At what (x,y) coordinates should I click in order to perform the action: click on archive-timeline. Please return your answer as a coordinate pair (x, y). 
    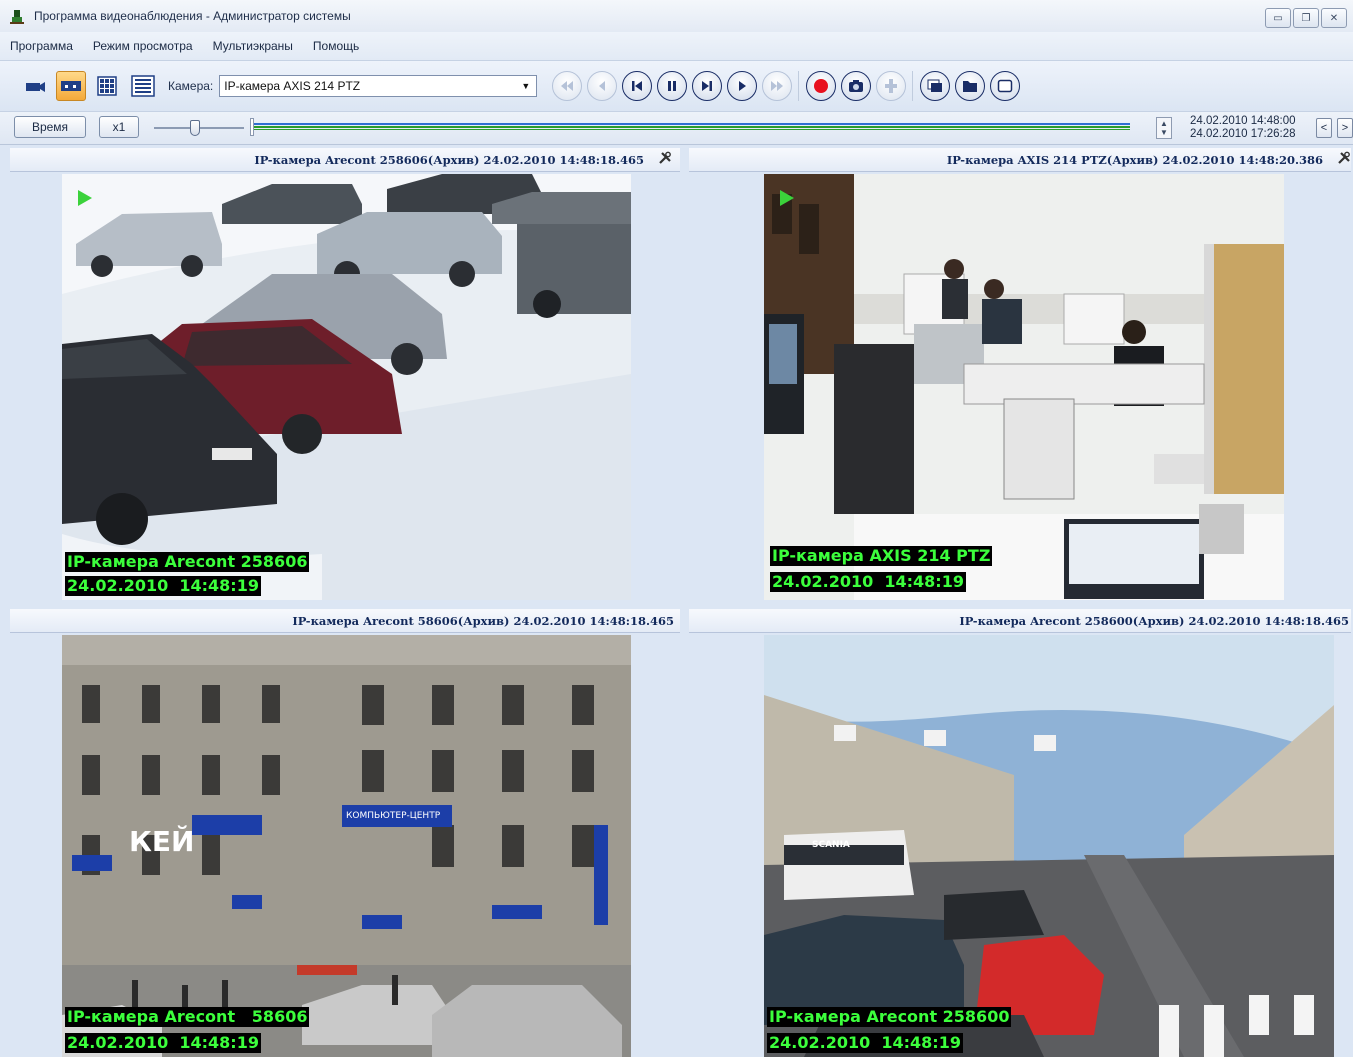
    Looking at the image, I should click on (690, 127).